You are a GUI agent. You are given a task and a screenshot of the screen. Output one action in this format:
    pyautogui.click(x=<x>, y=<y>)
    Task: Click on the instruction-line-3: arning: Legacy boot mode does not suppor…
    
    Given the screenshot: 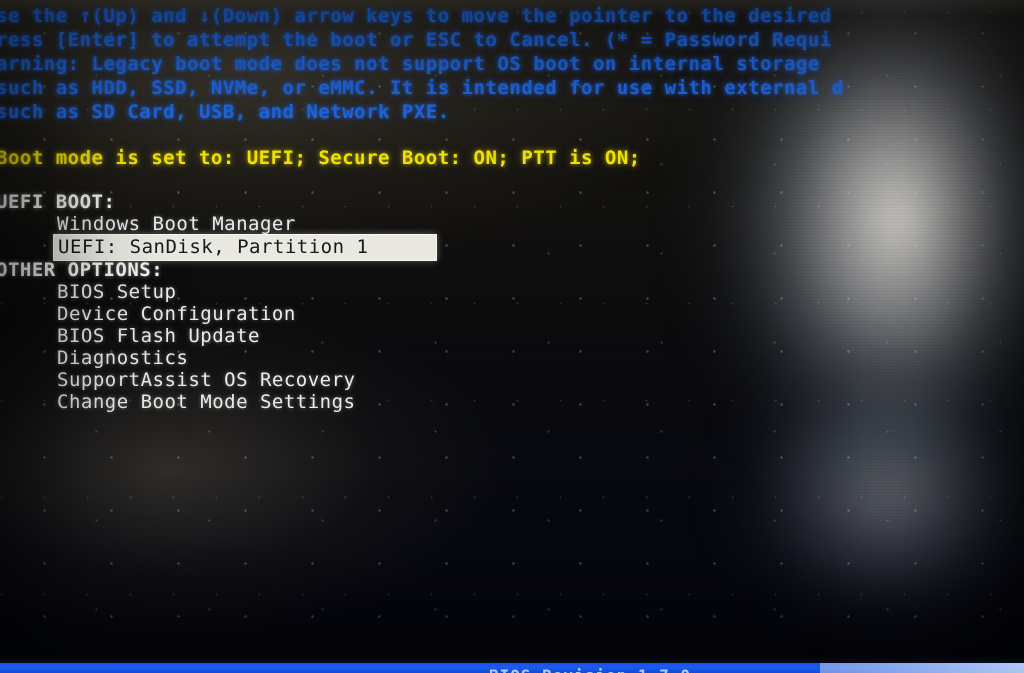 What is the action you would take?
    pyautogui.click(x=410, y=64)
    